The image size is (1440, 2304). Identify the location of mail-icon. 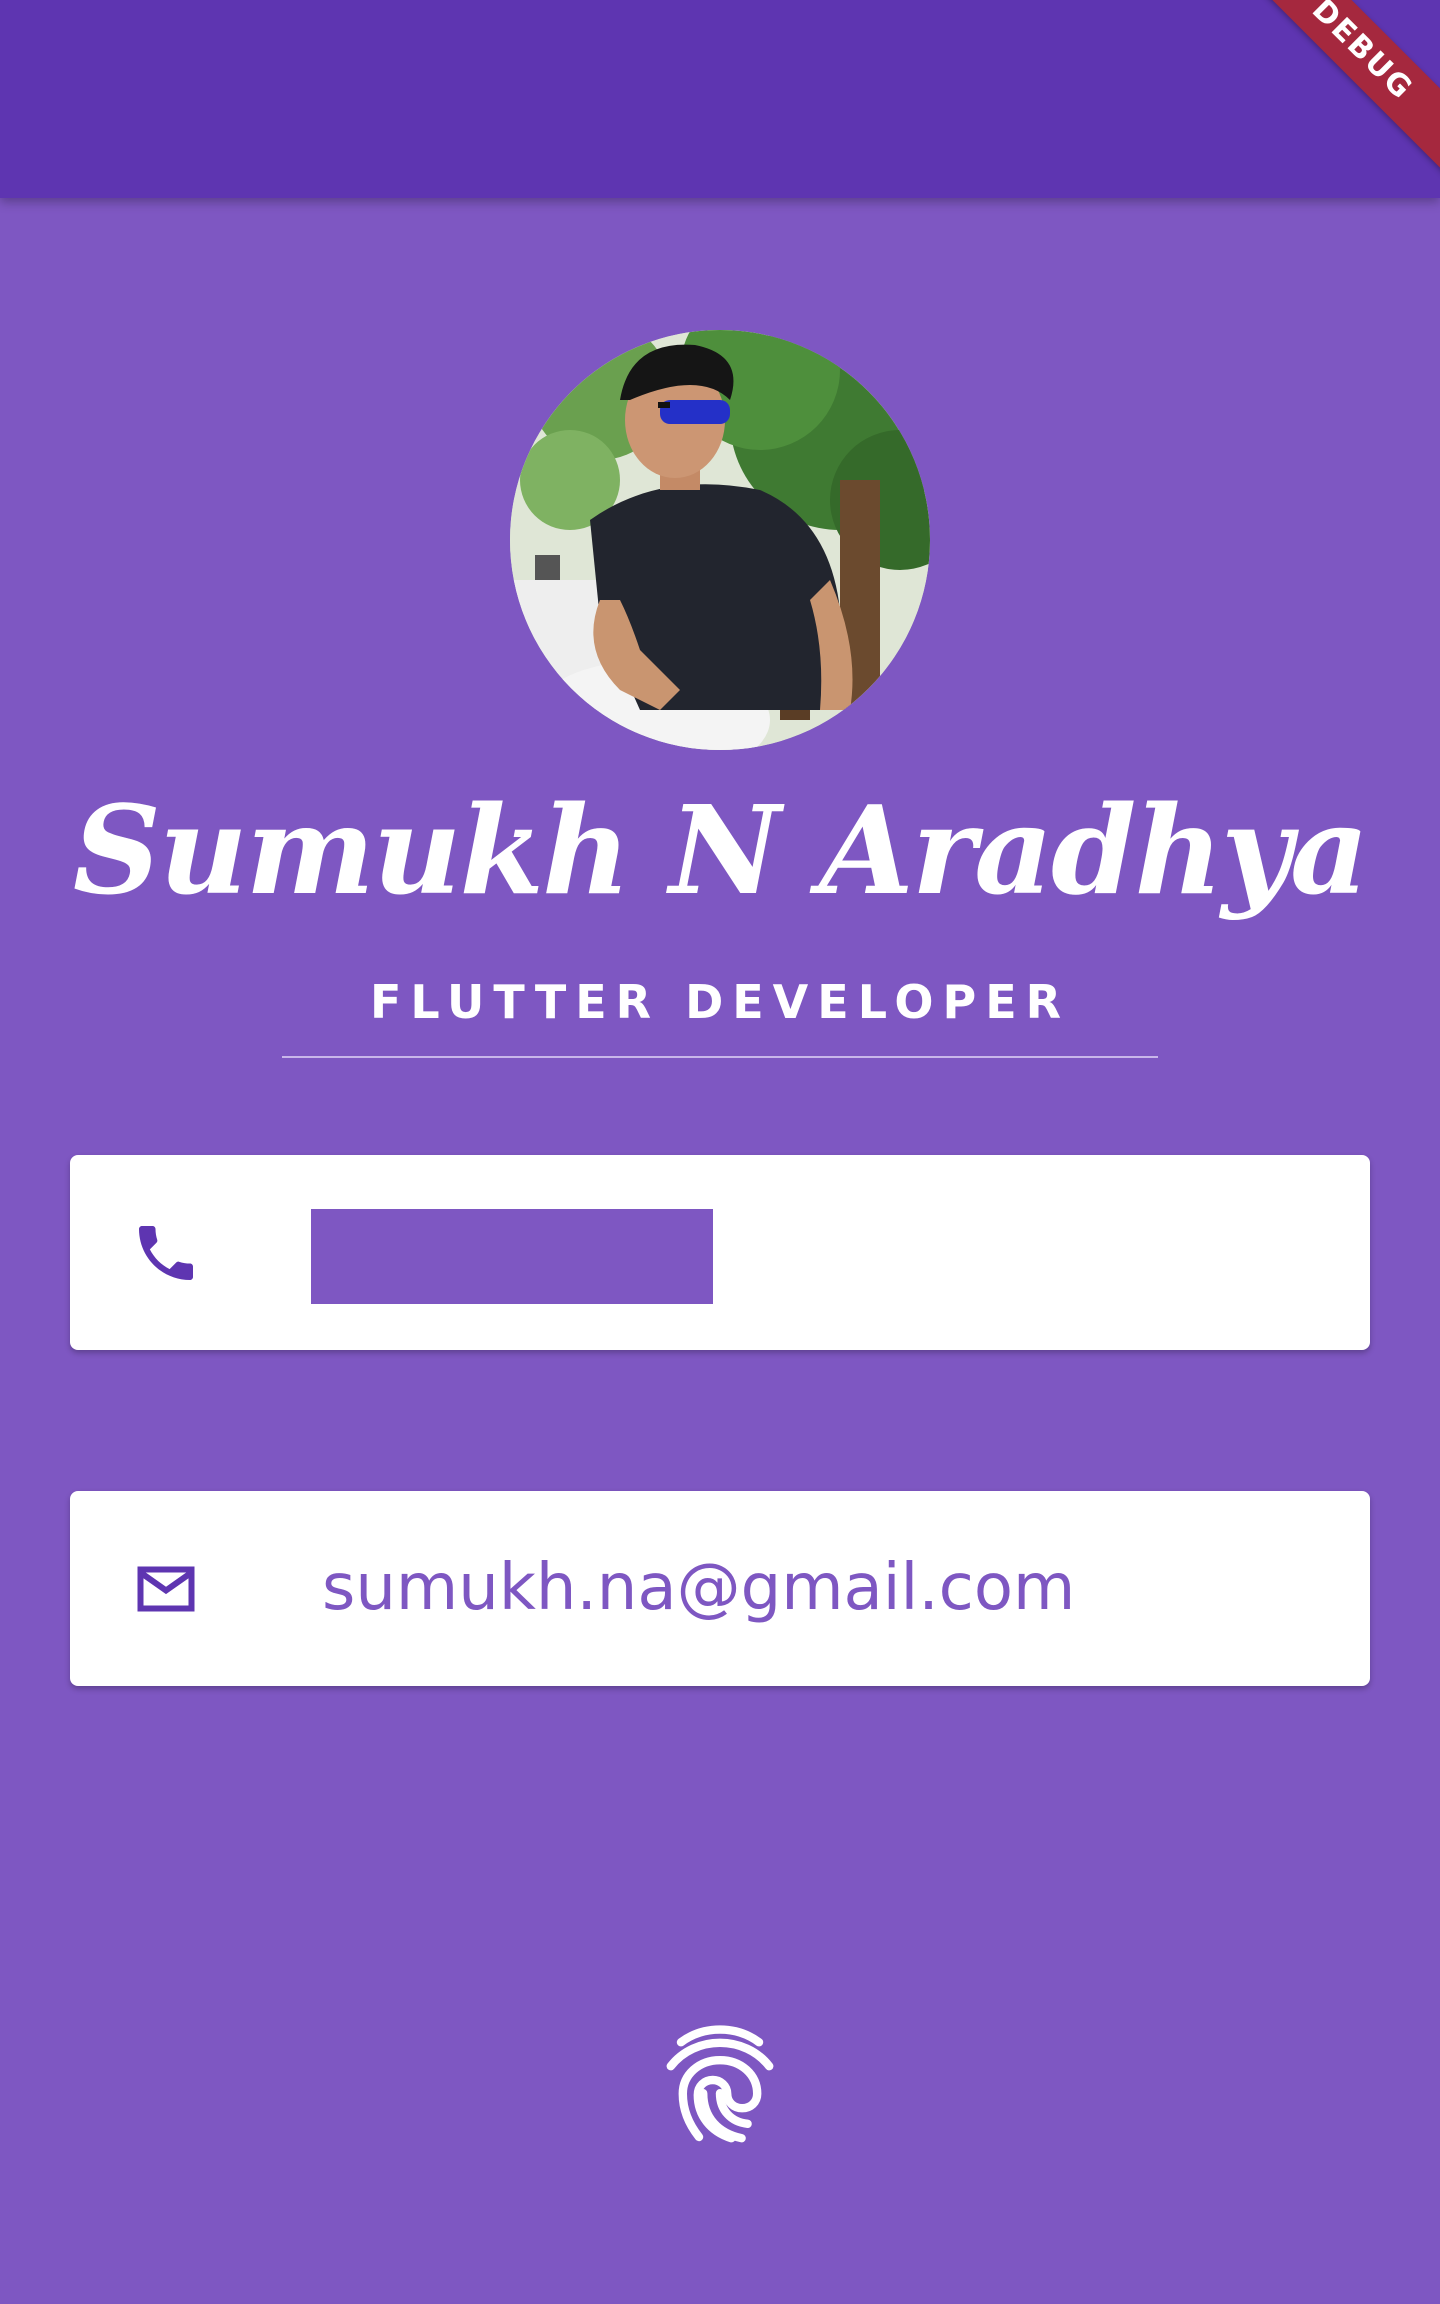
(166, 1589).